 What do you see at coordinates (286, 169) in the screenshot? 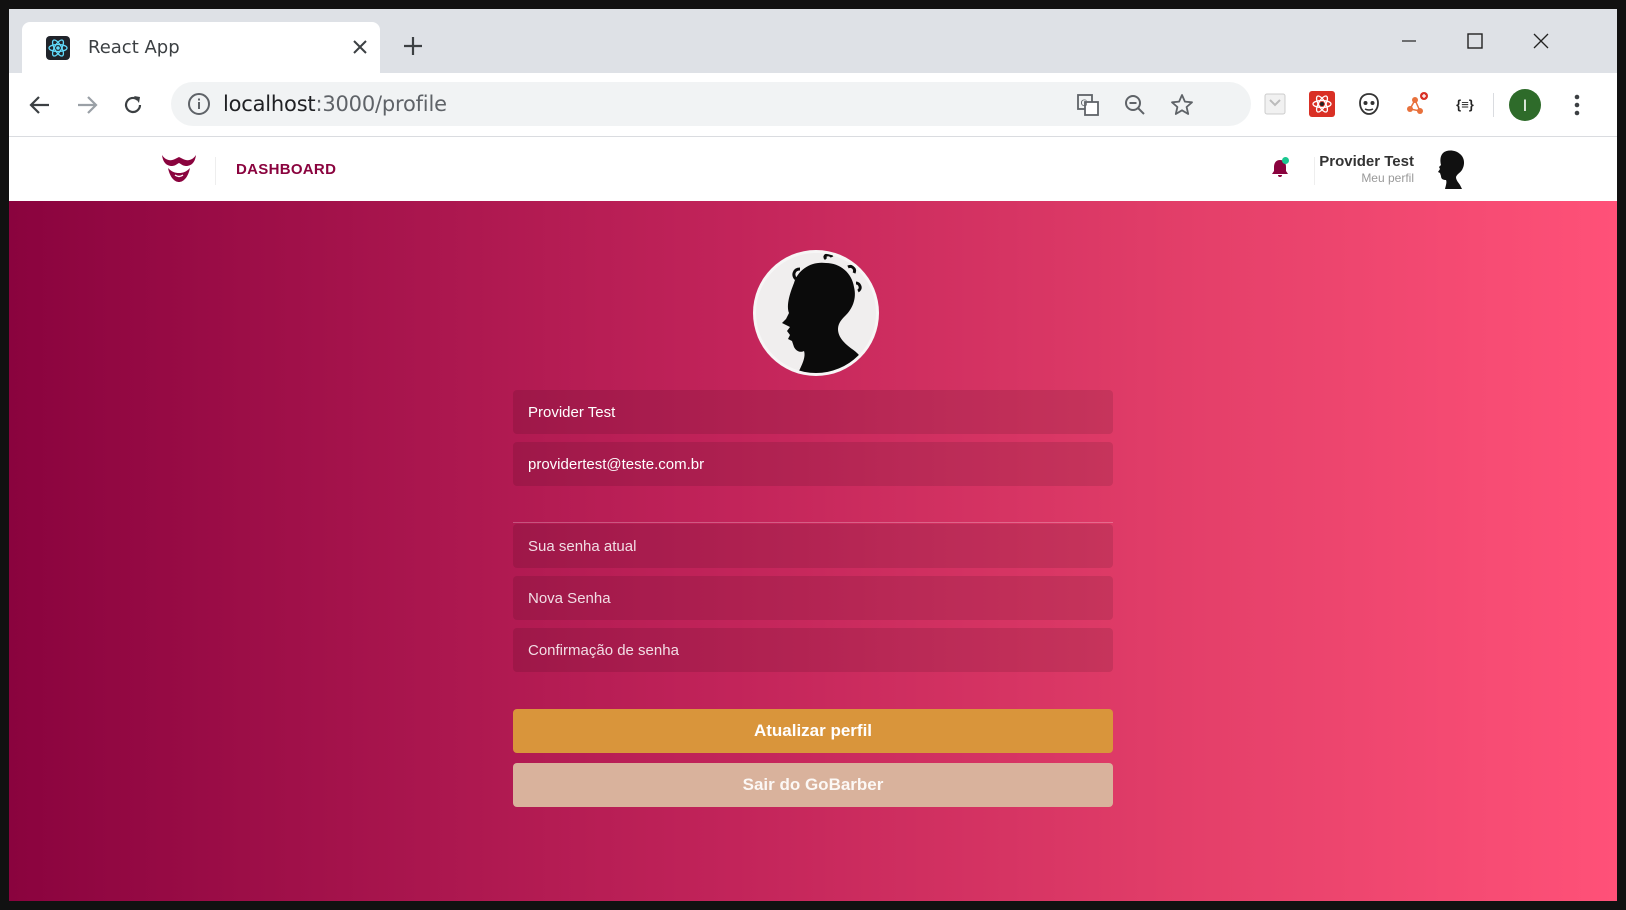
I see `nav-dashboard-link: DASHBOARD` at bounding box center [286, 169].